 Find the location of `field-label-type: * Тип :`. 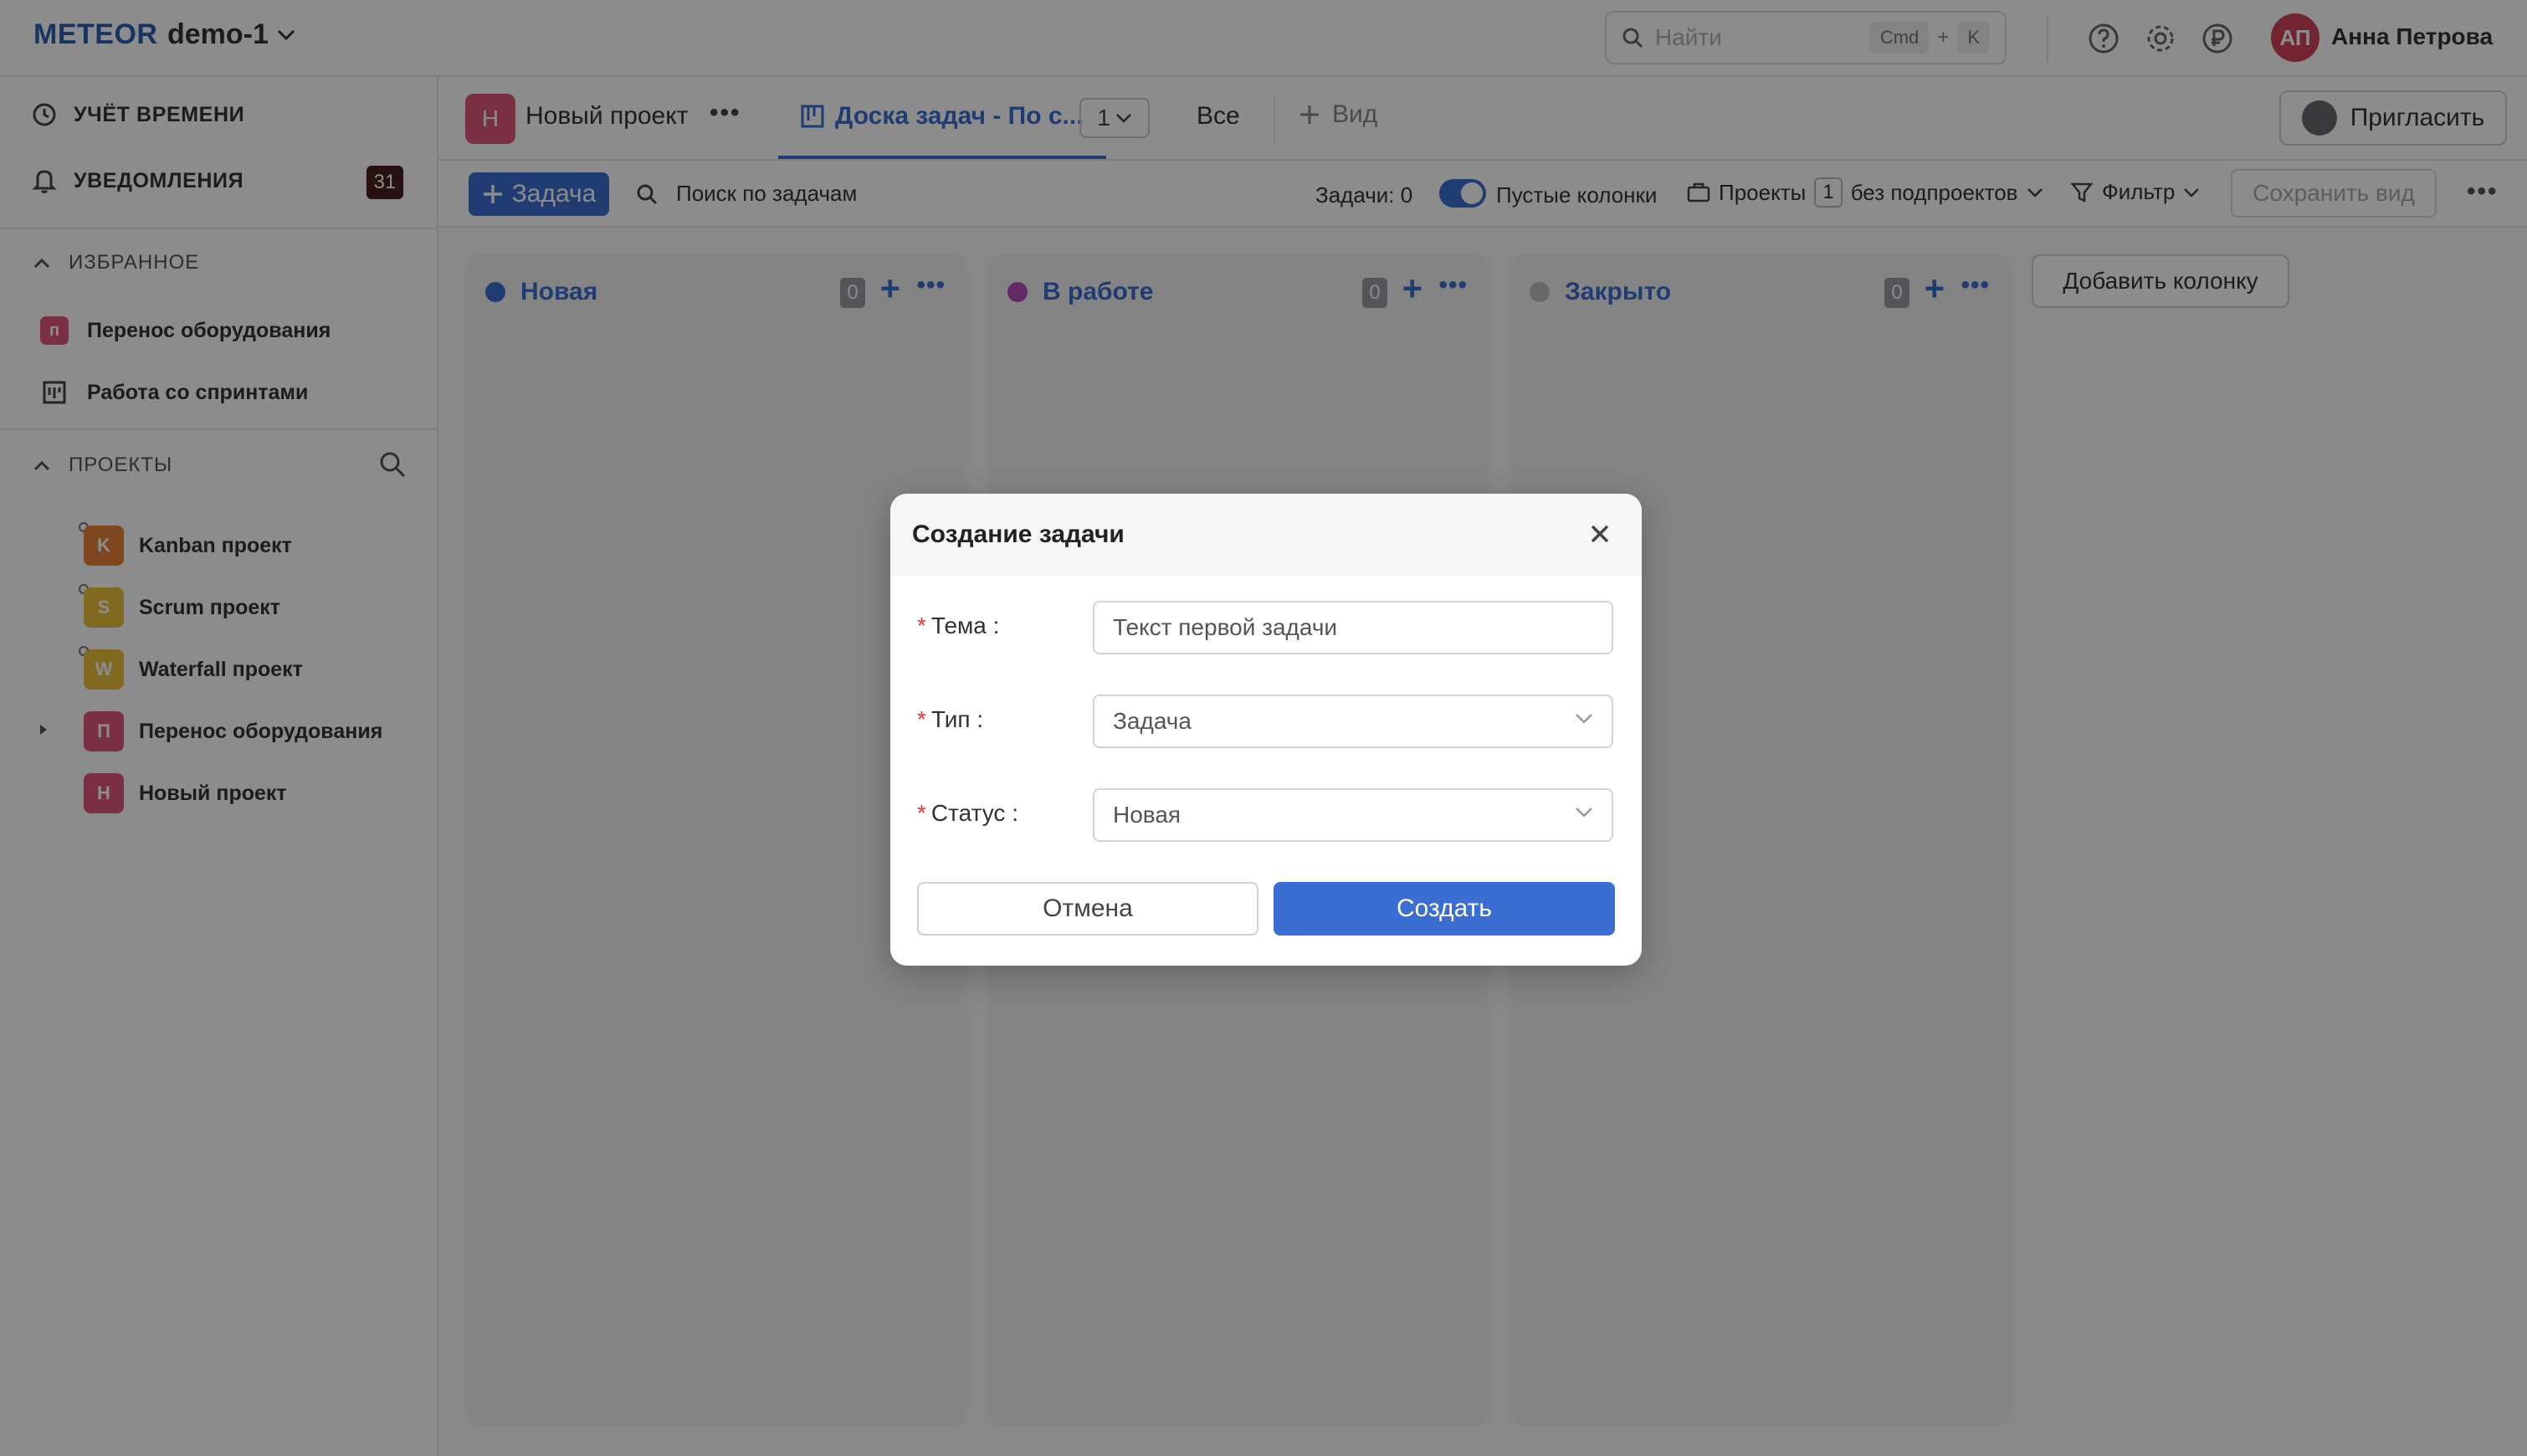

field-label-type: * Тип : is located at coordinates (951, 719).